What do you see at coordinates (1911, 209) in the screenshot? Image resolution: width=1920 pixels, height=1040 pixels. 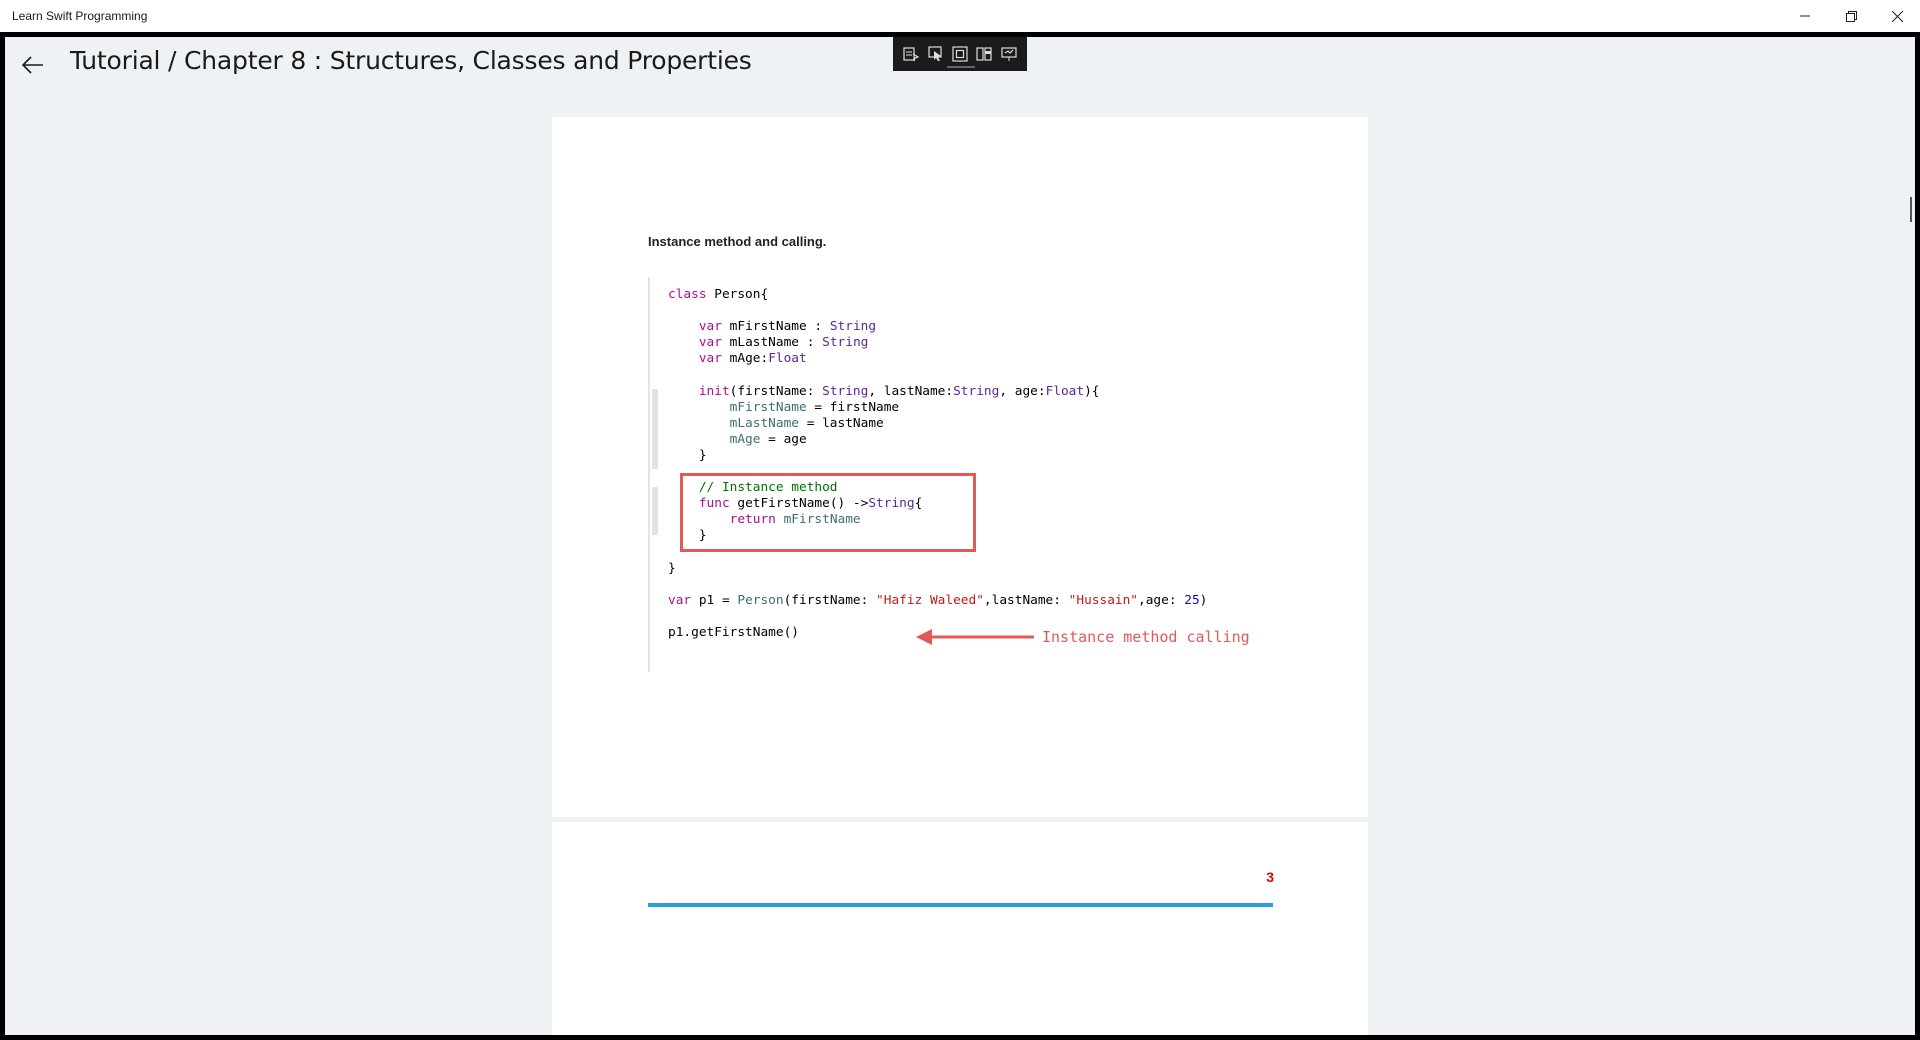 I see `scrollbar-thumb` at bounding box center [1911, 209].